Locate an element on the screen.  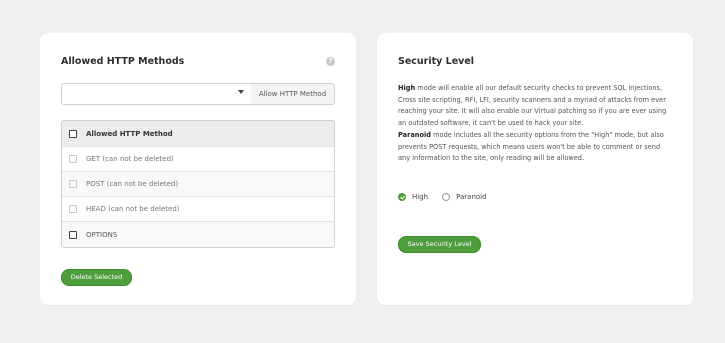
method-label: POST (can not be deleted) is located at coordinates (132, 184).